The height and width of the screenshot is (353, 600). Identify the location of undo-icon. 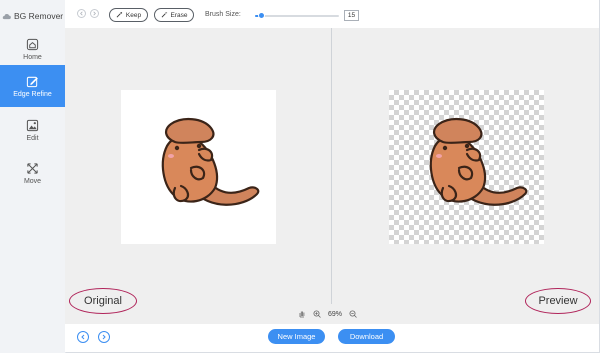
(81, 13).